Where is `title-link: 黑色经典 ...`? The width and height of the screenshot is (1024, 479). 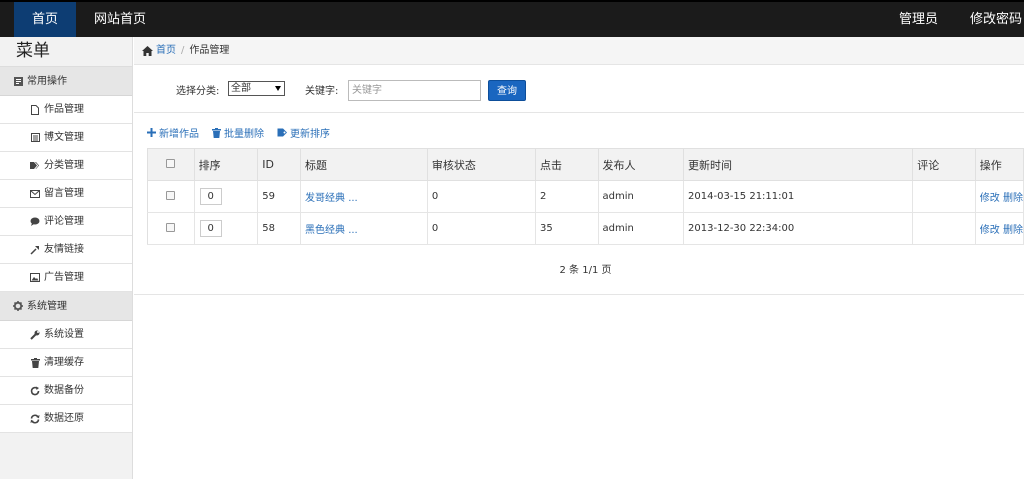 title-link: 黑色经典 ... is located at coordinates (331, 230).